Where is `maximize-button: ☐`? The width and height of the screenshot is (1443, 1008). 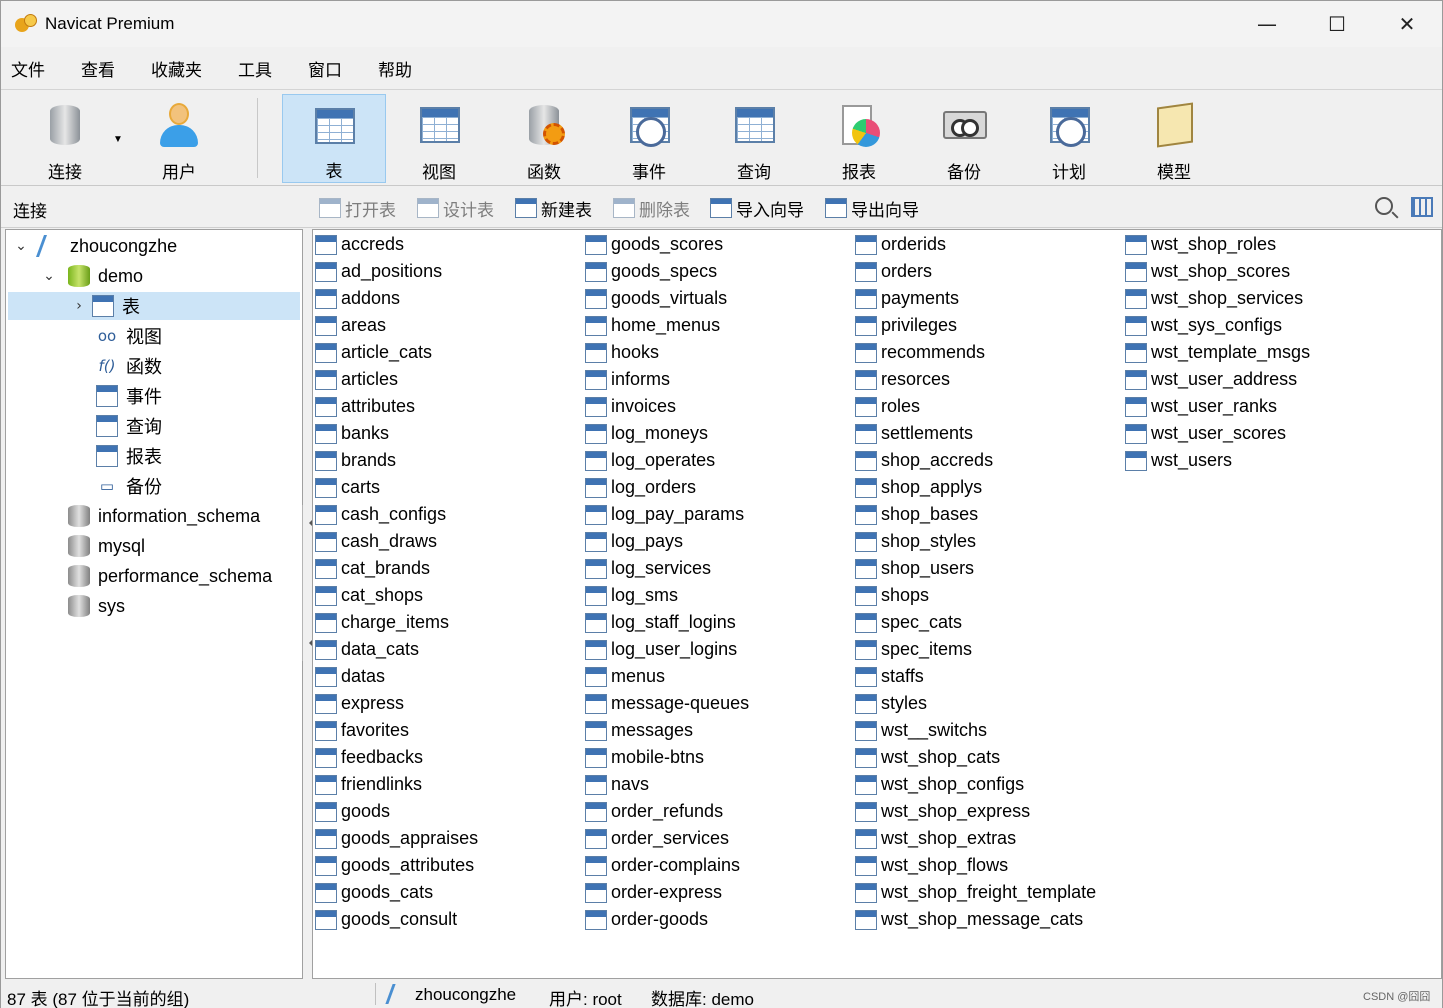 maximize-button: ☐ is located at coordinates (1337, 24).